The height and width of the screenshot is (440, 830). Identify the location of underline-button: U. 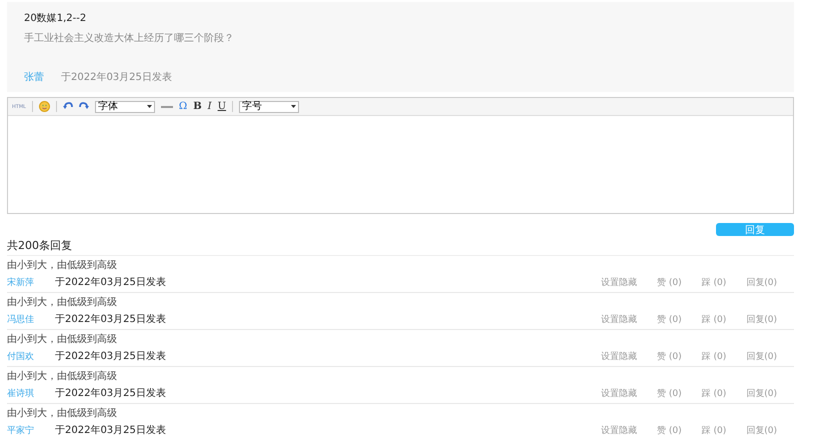
(222, 106).